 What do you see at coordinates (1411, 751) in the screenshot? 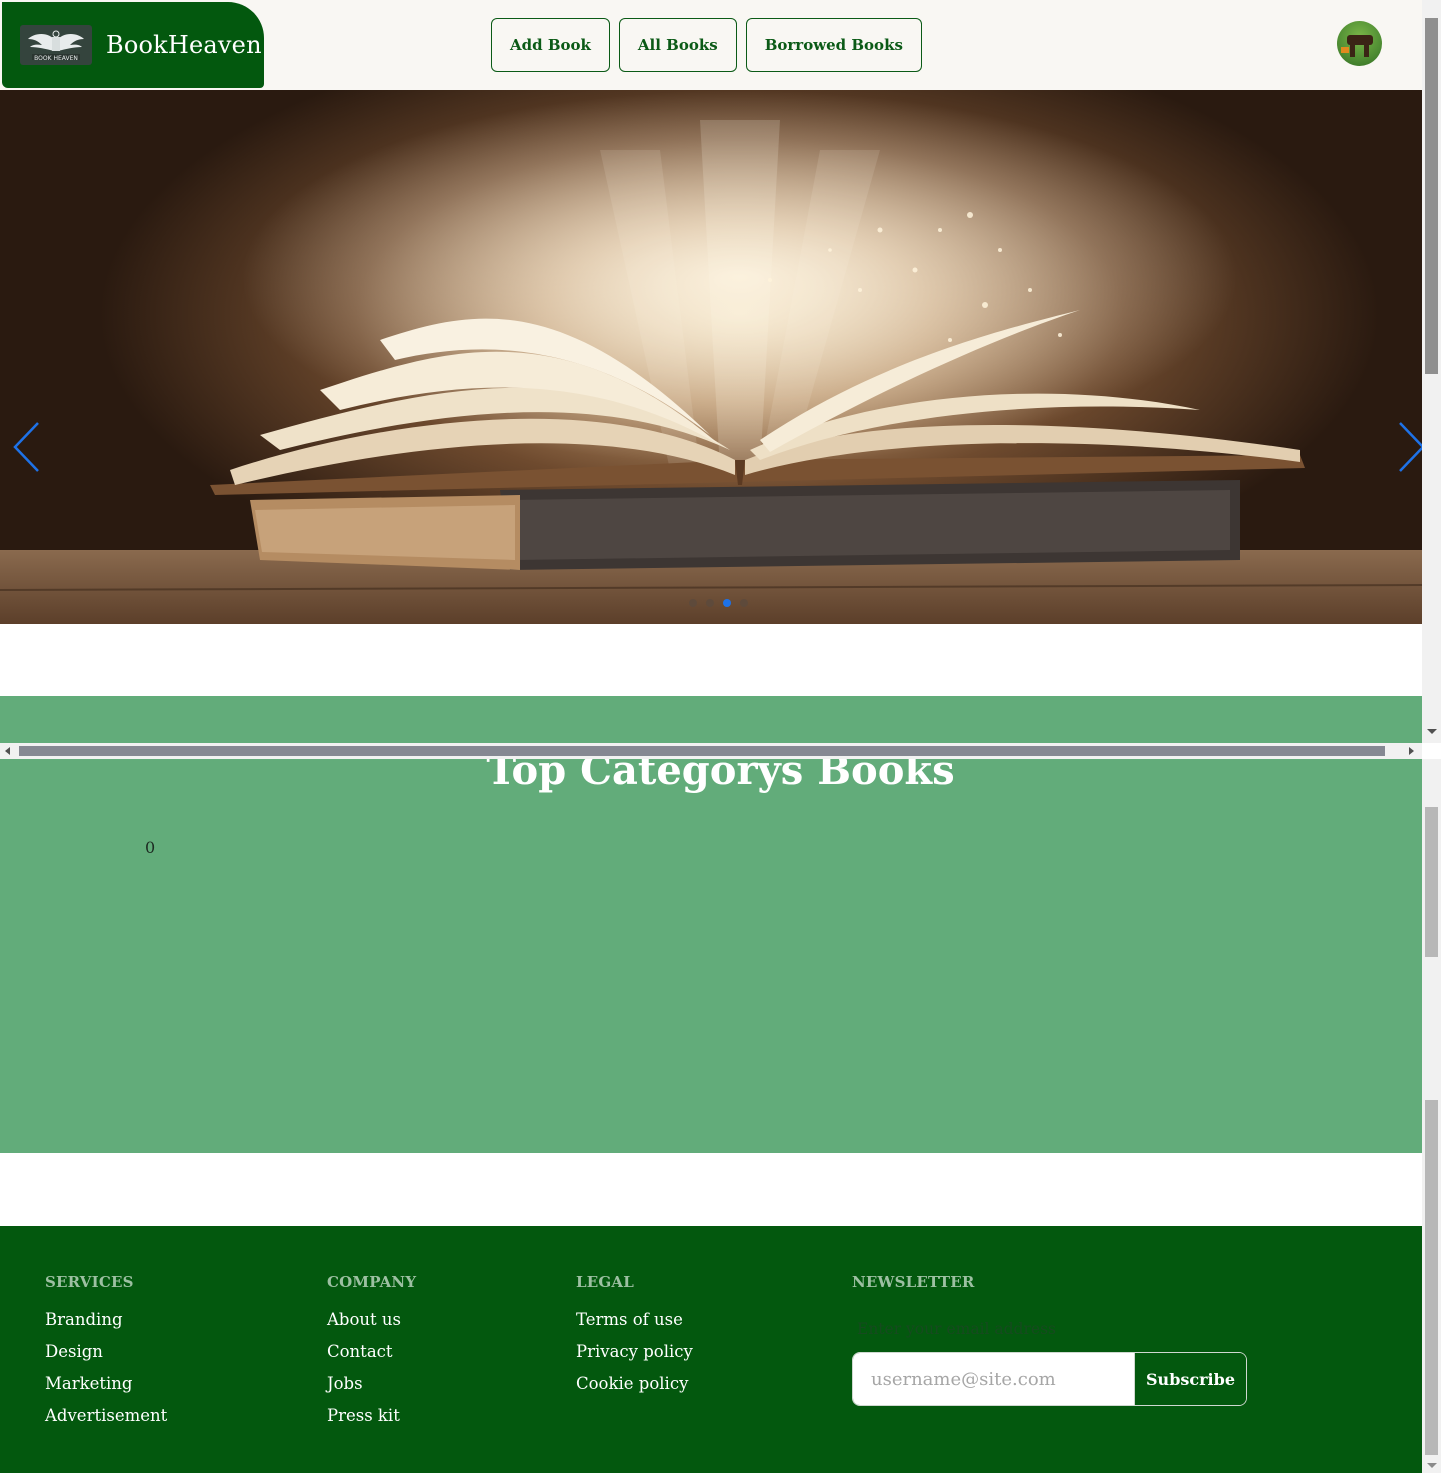
I see `scroll-right-arrow-icon` at bounding box center [1411, 751].